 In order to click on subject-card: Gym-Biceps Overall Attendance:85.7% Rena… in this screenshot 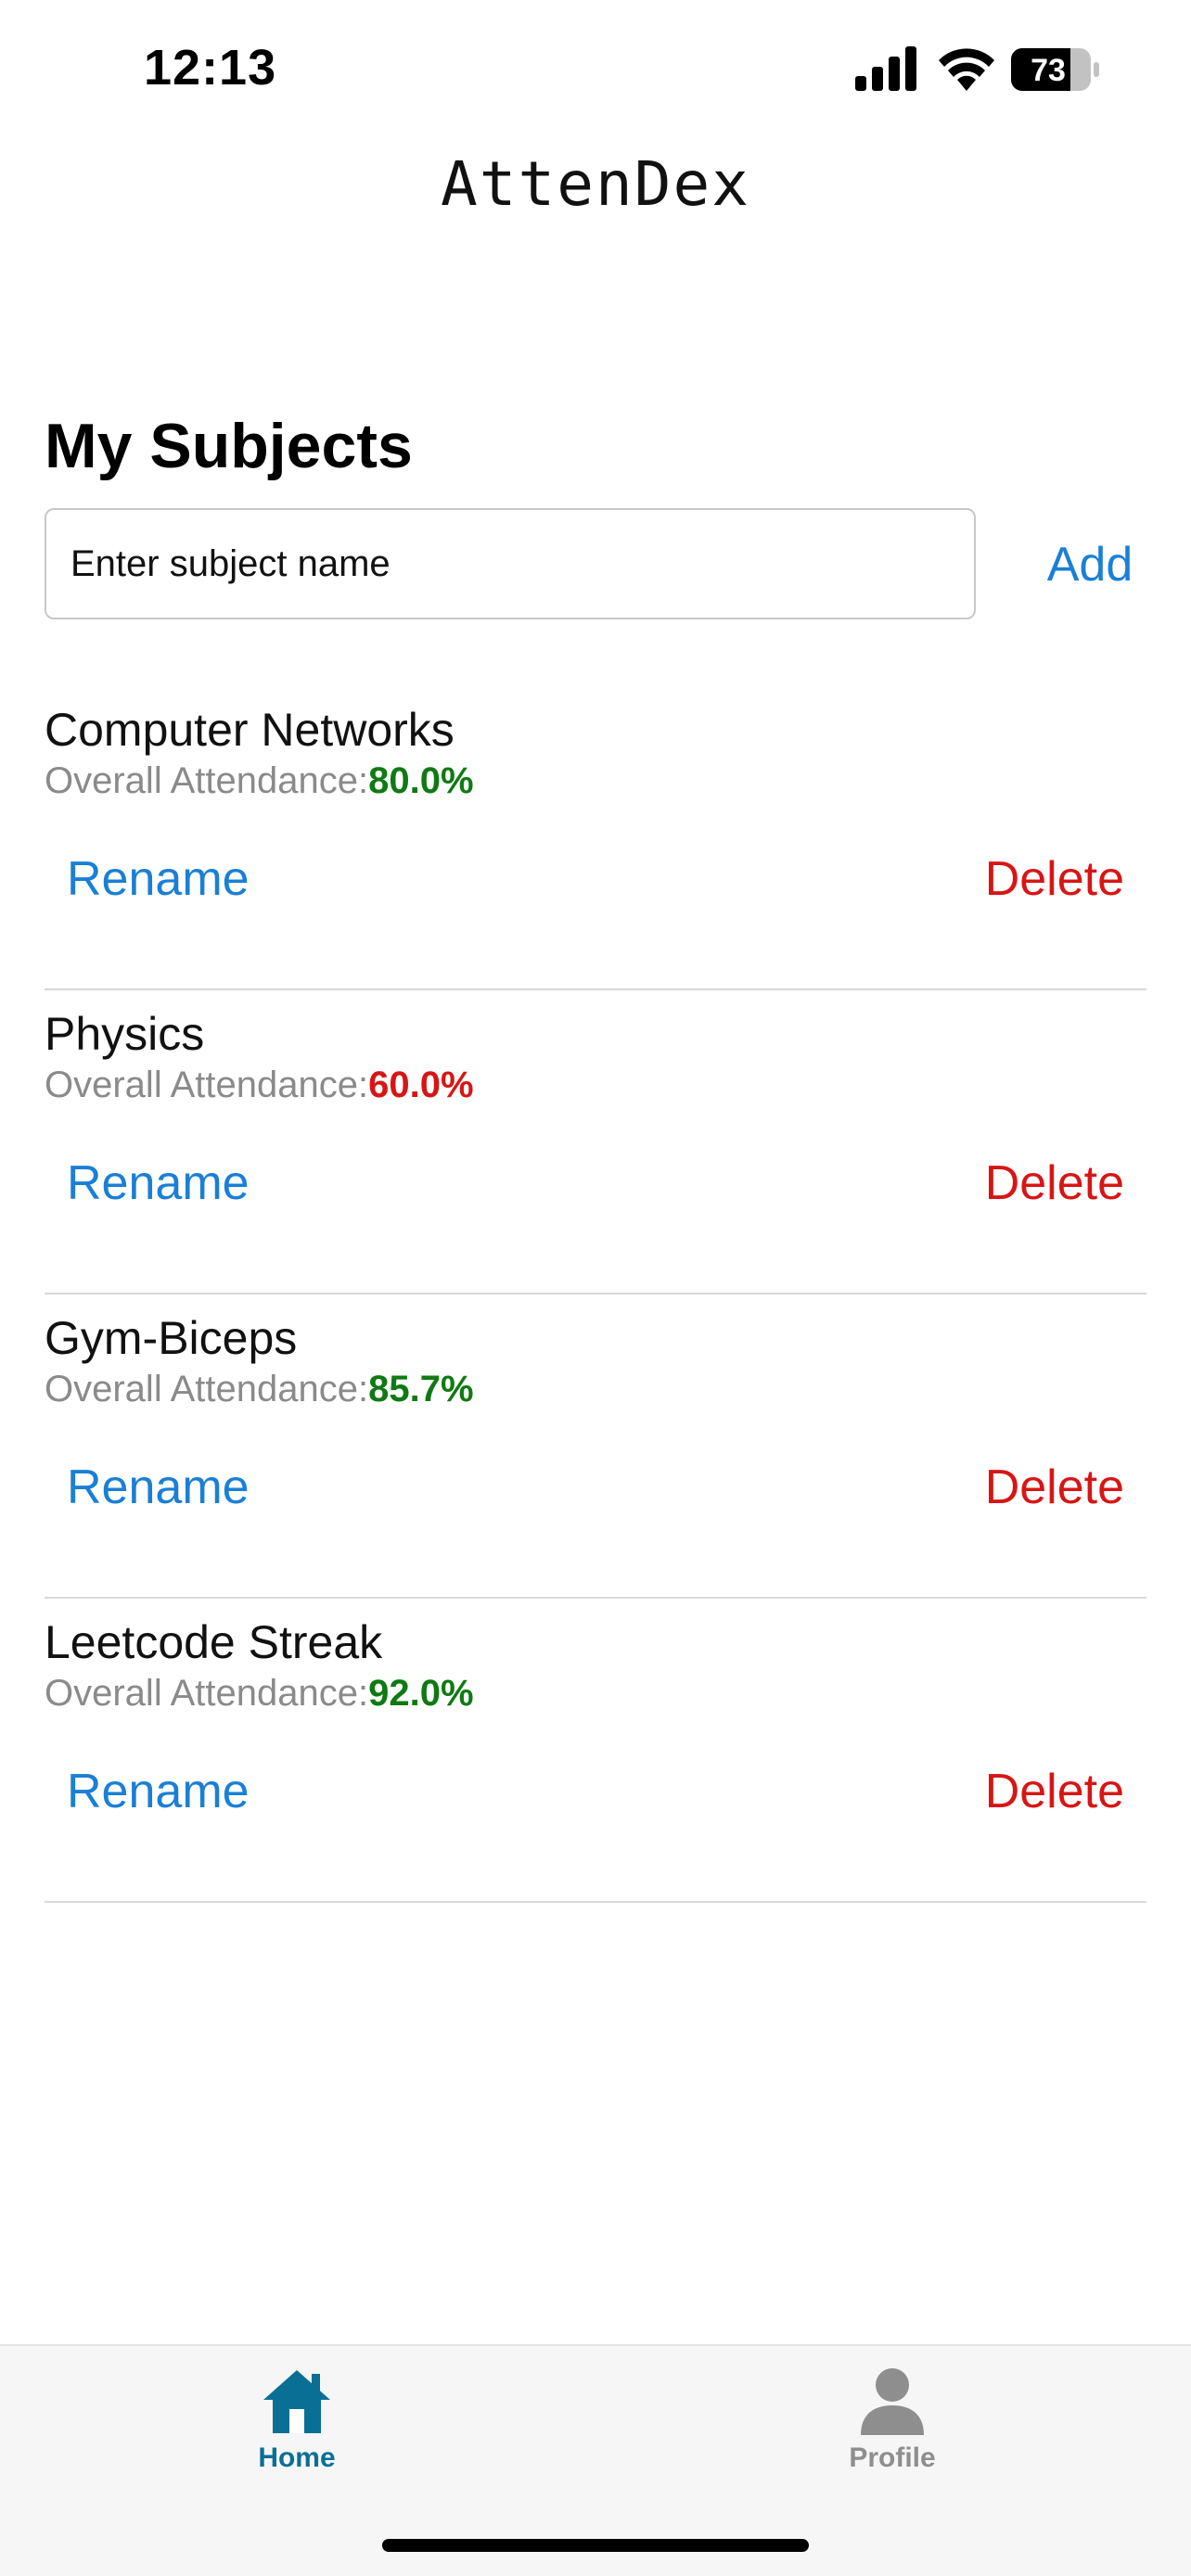, I will do `click(595, 1446)`.